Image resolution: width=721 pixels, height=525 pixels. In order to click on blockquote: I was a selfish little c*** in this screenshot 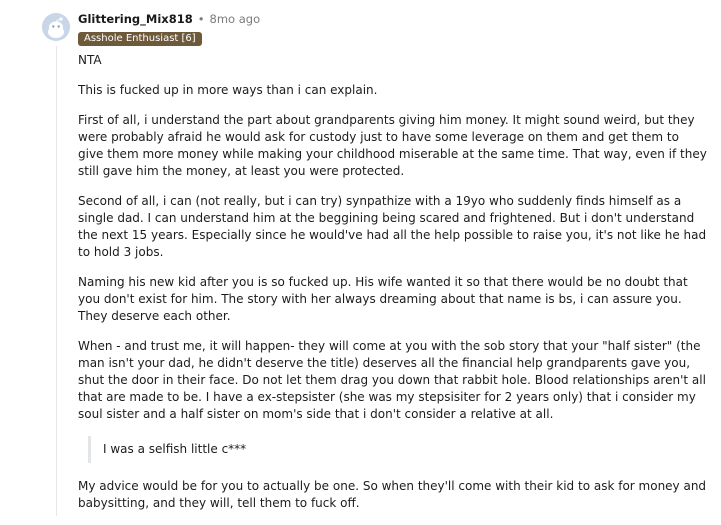, I will do `click(398, 449)`.